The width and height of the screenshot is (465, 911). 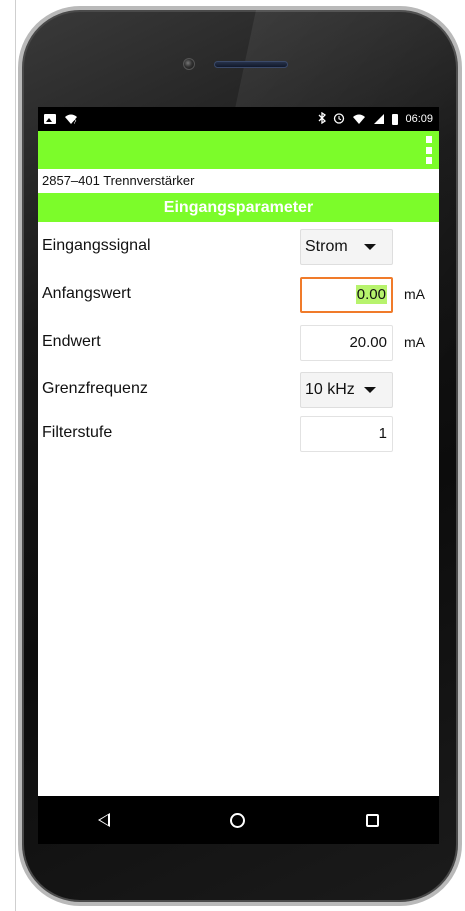 What do you see at coordinates (15, 455) in the screenshot?
I see `frame-border` at bounding box center [15, 455].